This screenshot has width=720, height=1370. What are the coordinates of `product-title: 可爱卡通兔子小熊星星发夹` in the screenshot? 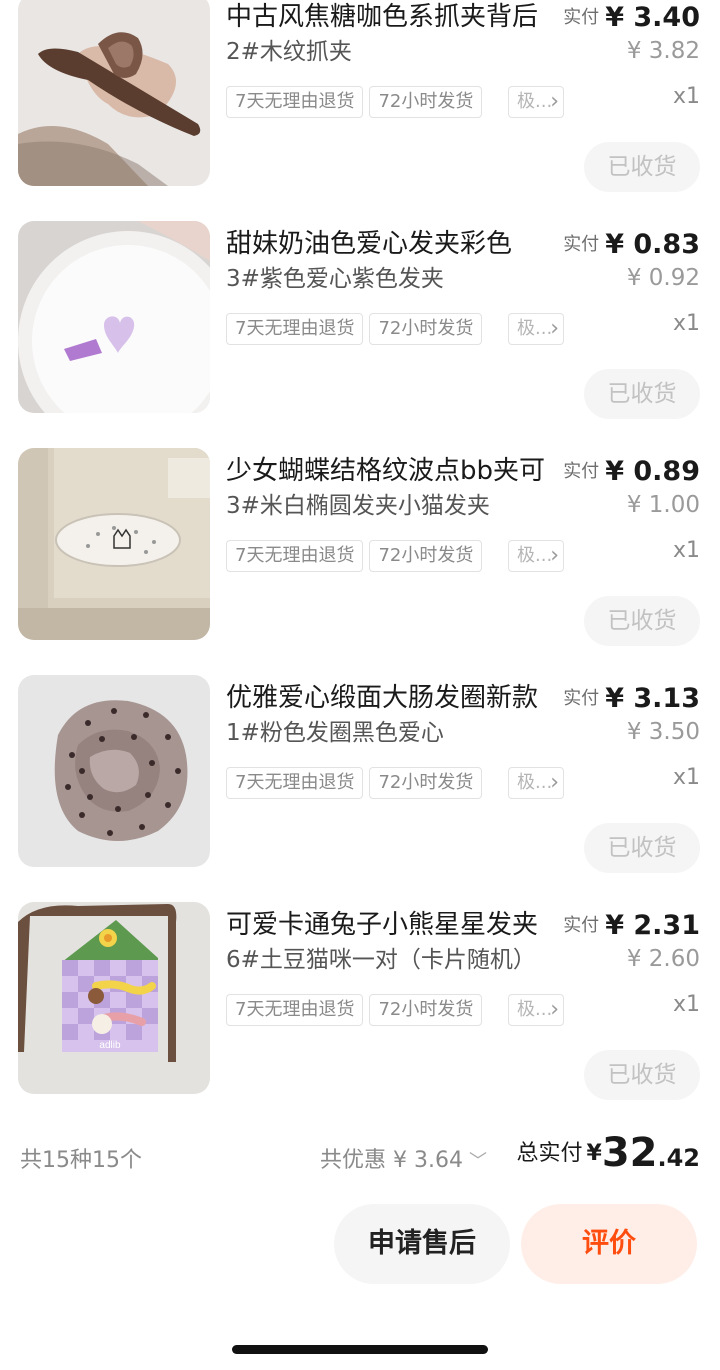 It's located at (396, 925).